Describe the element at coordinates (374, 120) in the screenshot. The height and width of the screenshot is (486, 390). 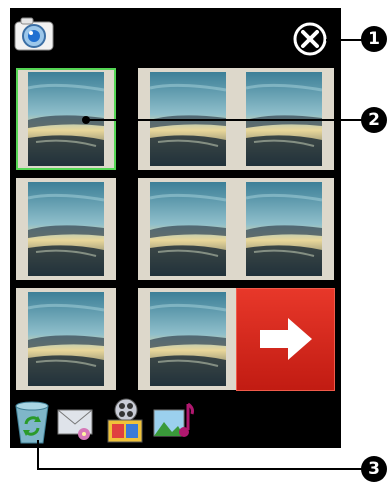
I see `callout-2-label: 2` at that location.